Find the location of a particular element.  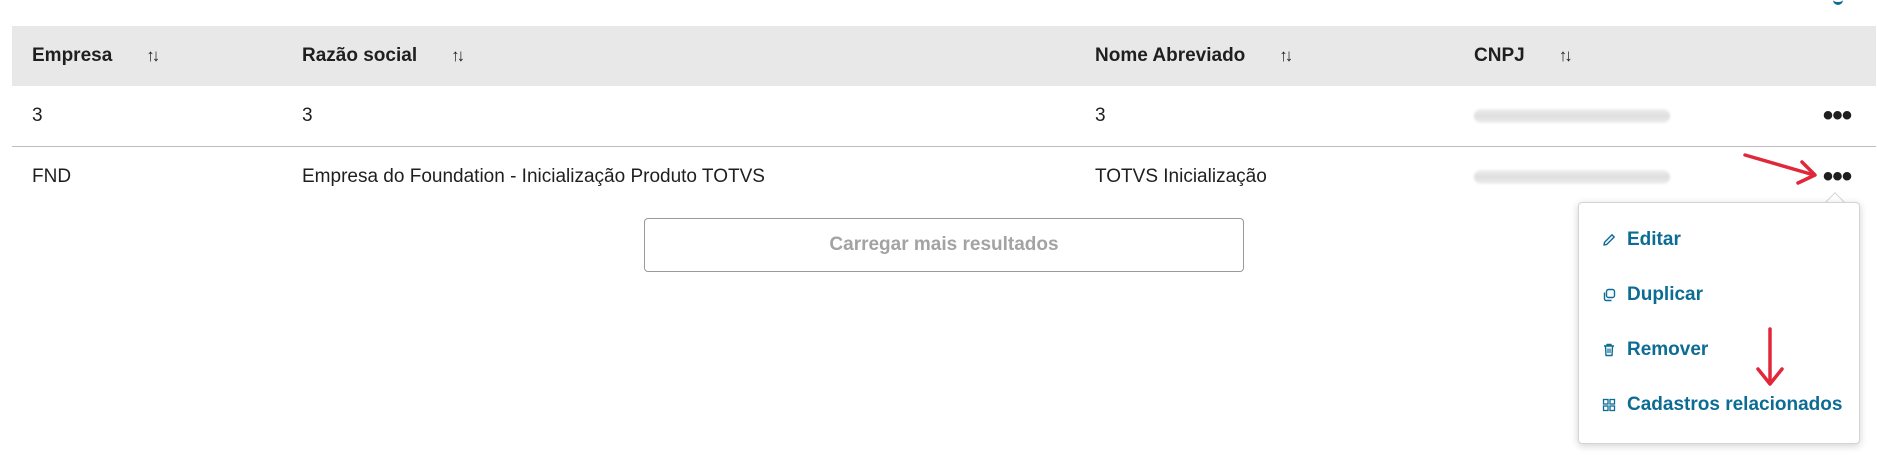

annotation-arrow-right is located at coordinates (1780, 169).